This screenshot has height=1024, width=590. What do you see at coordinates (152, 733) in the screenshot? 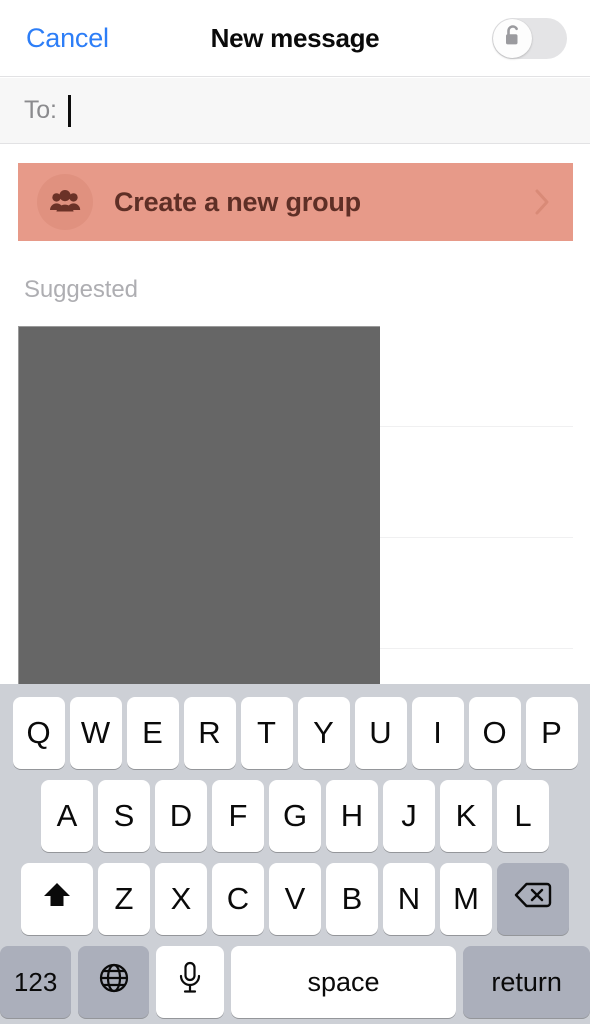
I see `key-e: E` at bounding box center [152, 733].